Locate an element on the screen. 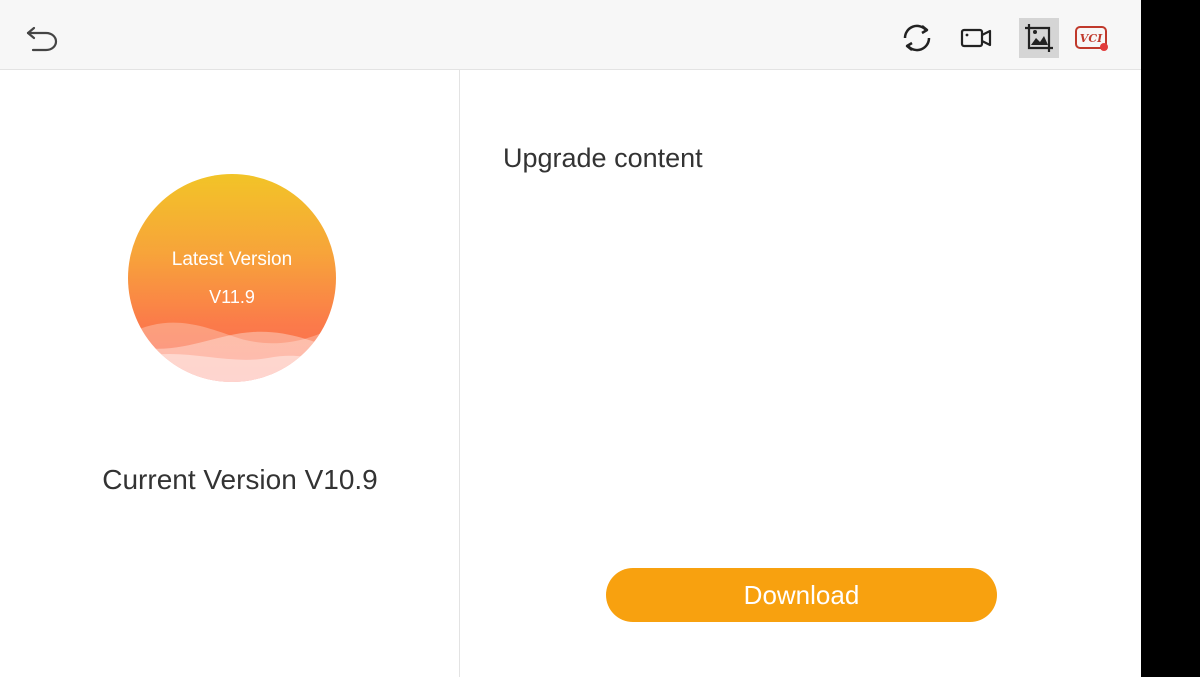 The image size is (1200, 677). vci-icon: VCI is located at coordinates (1092, 44).